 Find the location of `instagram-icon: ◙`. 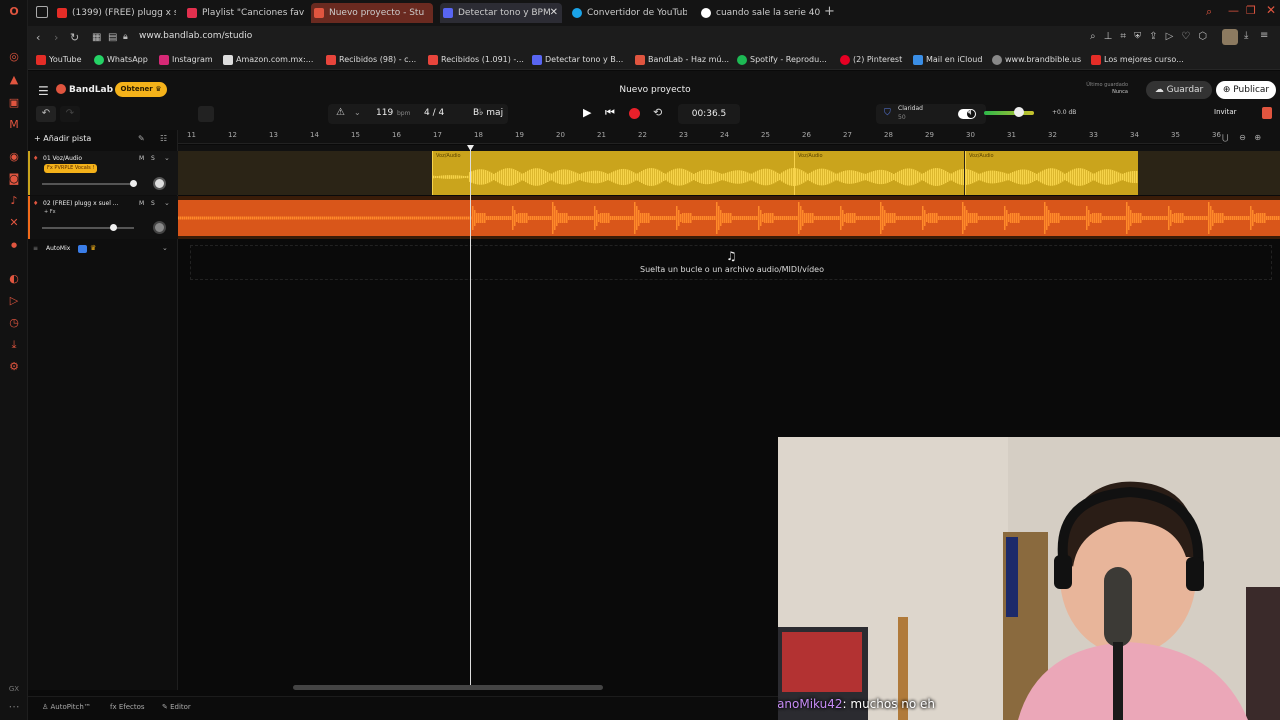

instagram-icon: ◙ is located at coordinates (14, 179).